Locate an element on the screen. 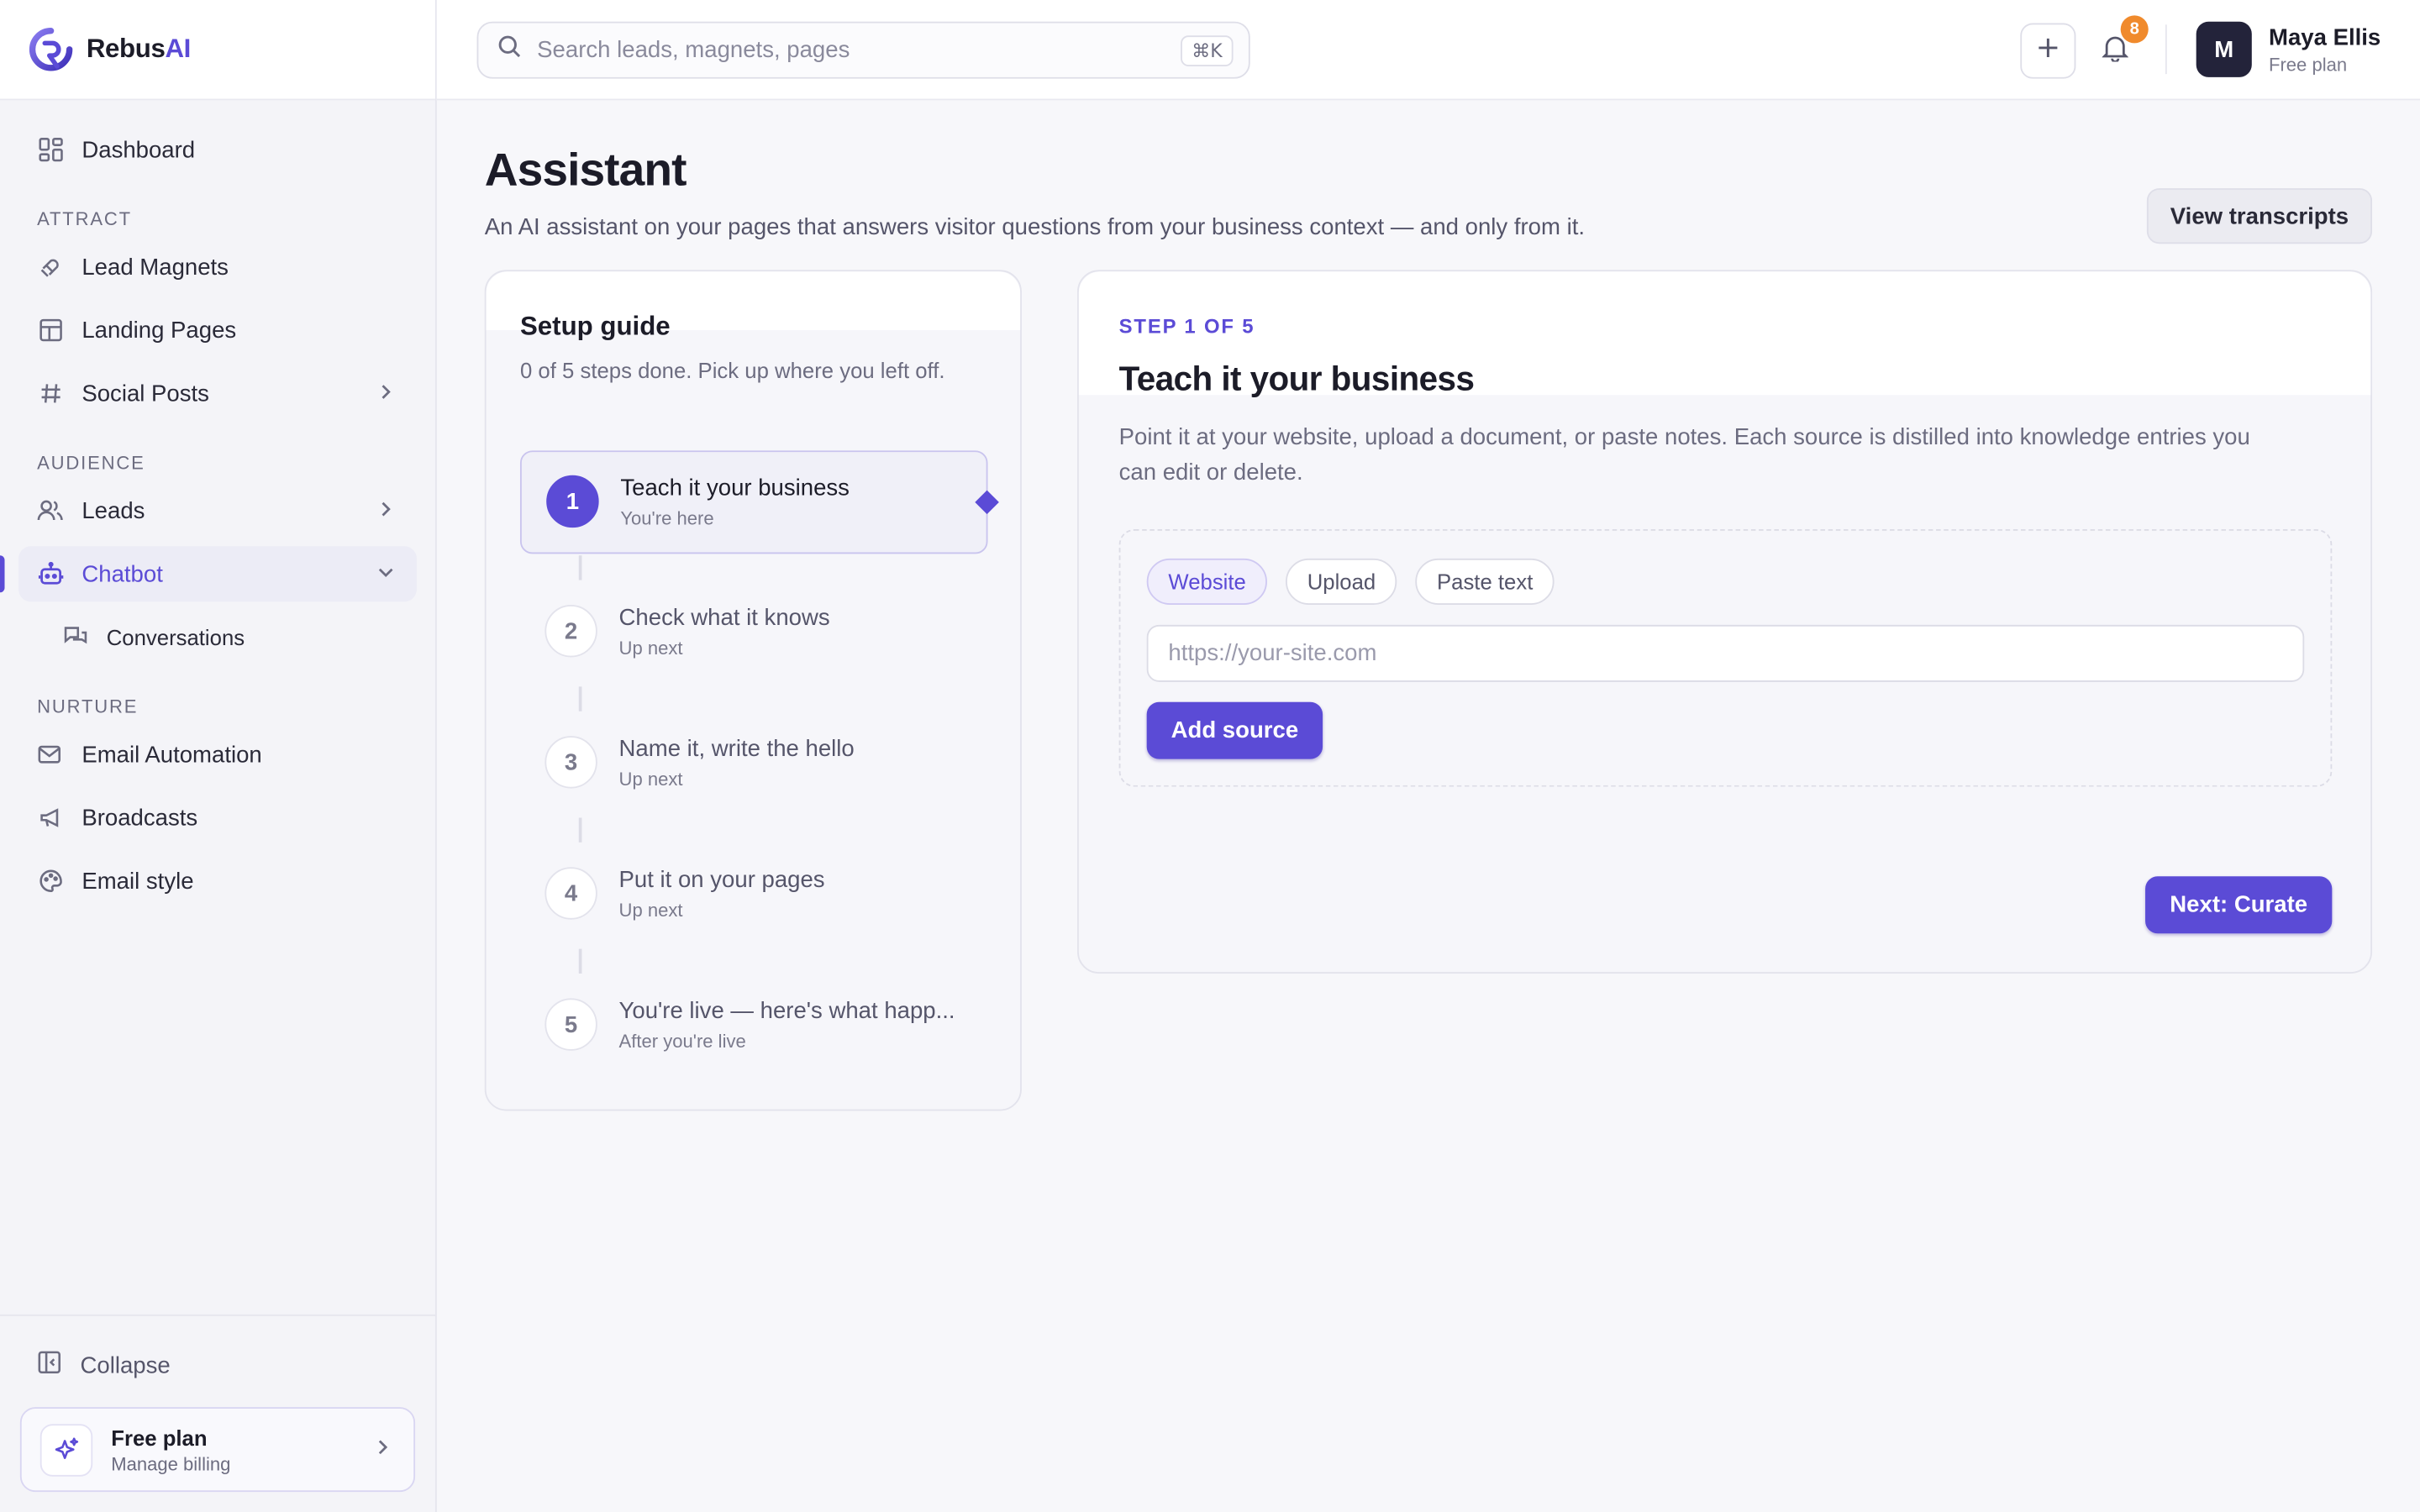 The width and height of the screenshot is (2420, 1512). magnet-icon is located at coordinates (50, 267).